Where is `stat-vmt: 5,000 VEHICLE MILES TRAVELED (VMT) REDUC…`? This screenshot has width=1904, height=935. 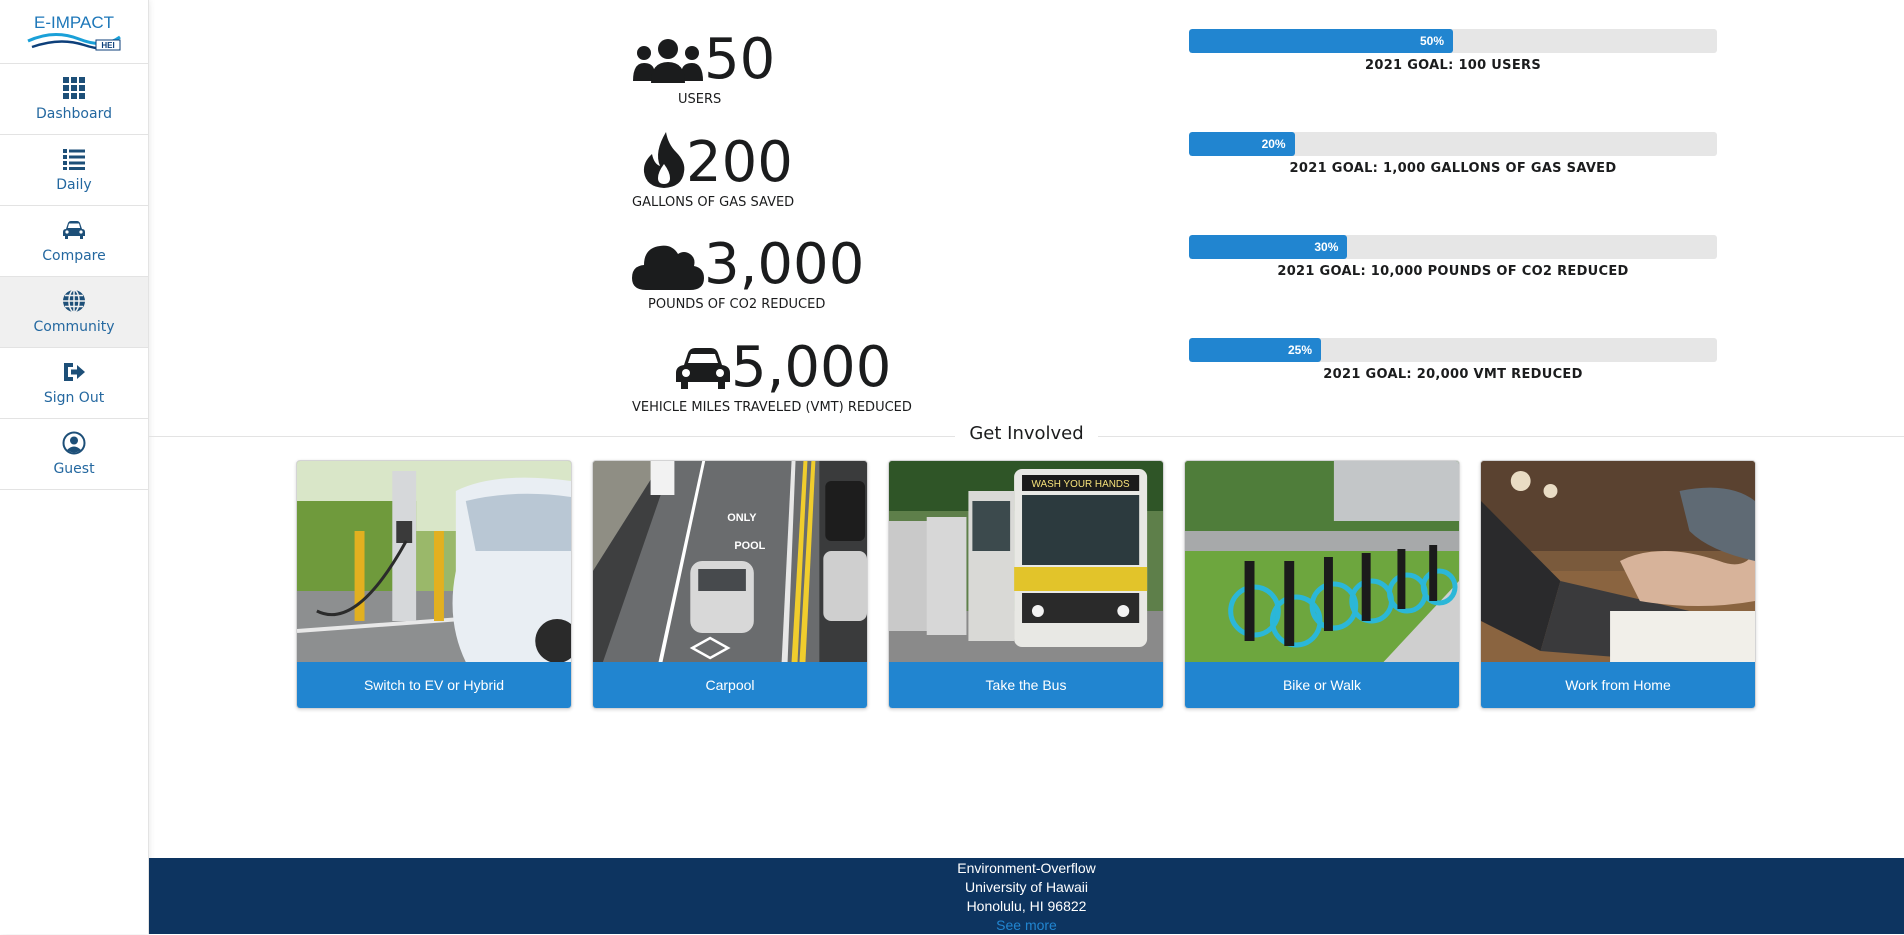
stat-vmt: 5,000 VEHICLE MILES TRAVELED (VMT) REDUC… is located at coordinates (842, 375).